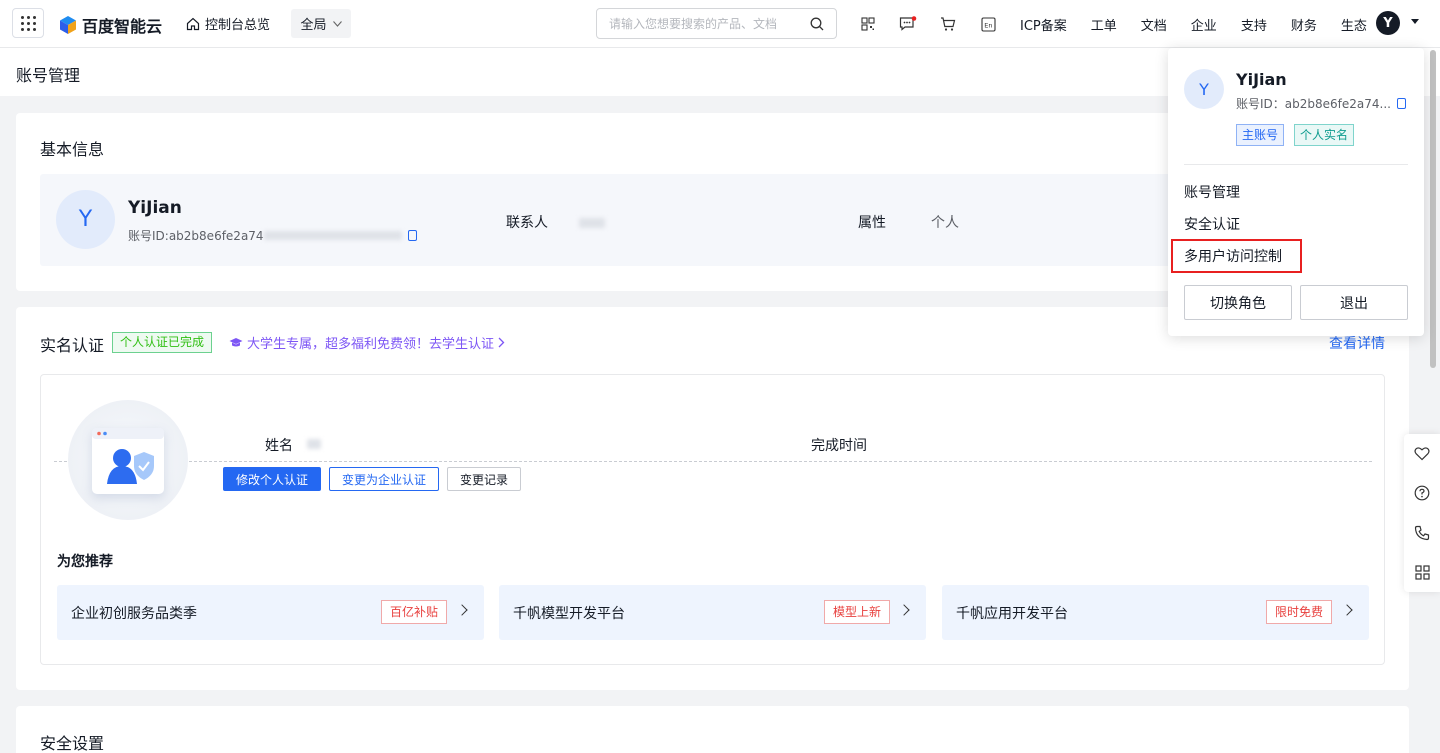 This screenshot has height=753, width=1440. I want to click on scrollbar-thumb, so click(1433, 209).